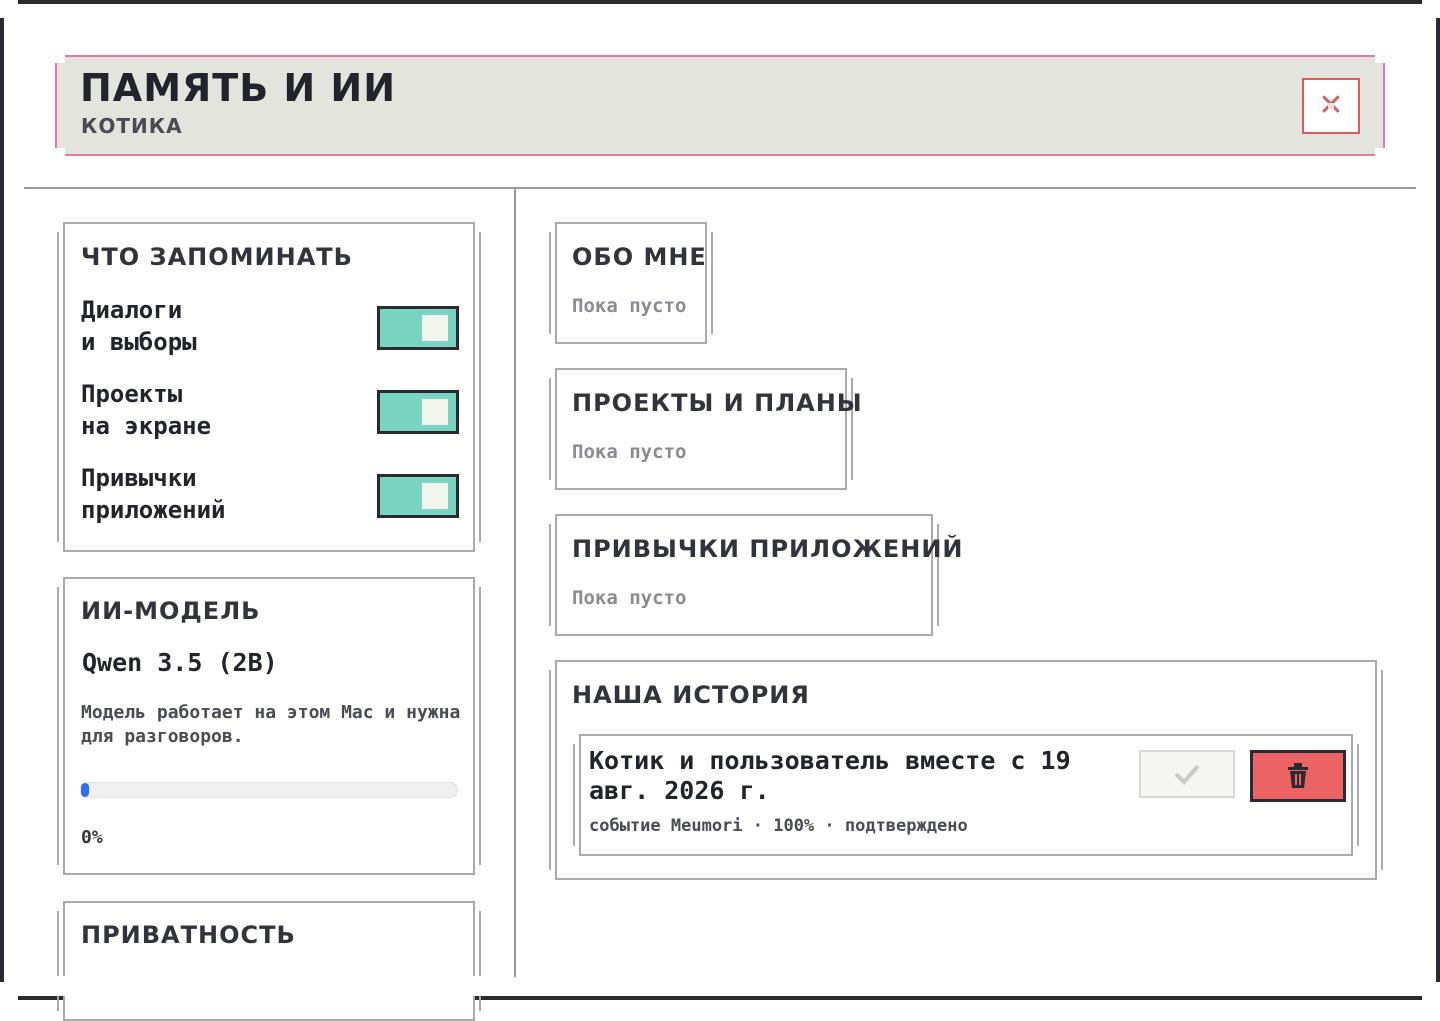 The width and height of the screenshot is (1440, 1021). What do you see at coordinates (720, 188) in the screenshot?
I see `header-divider` at bounding box center [720, 188].